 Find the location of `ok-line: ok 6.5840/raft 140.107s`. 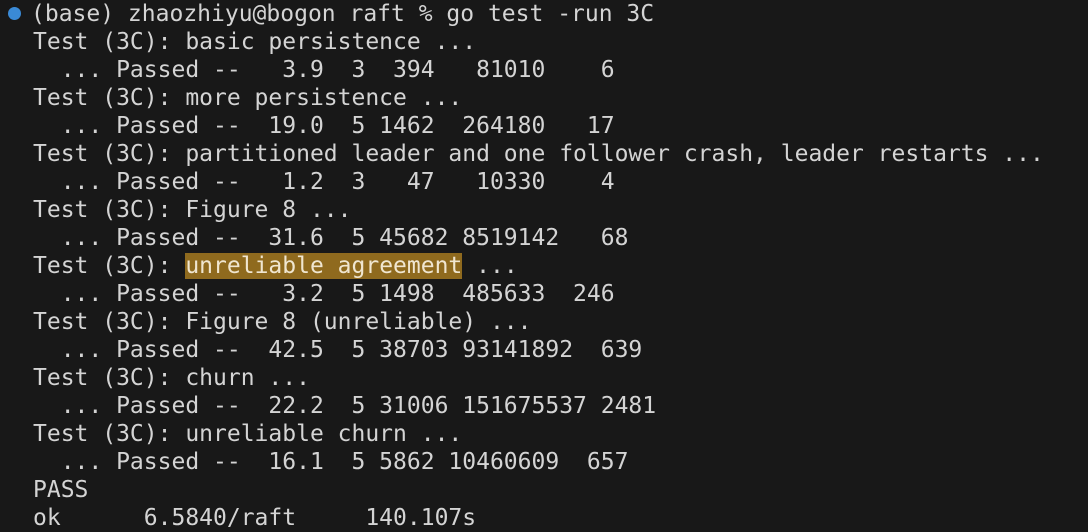

ok-line: ok 6.5840/raft 140.107s is located at coordinates (255, 518).